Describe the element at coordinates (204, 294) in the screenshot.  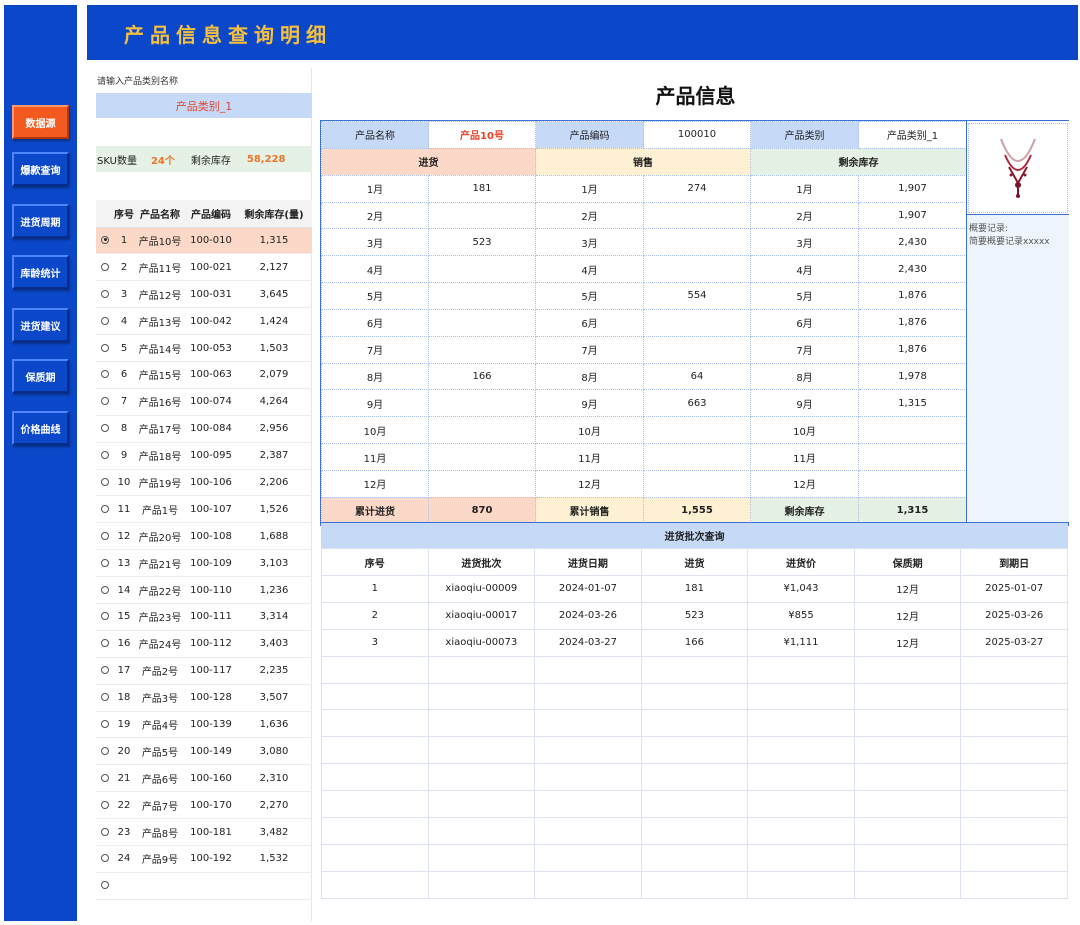
I see `product-list-row: 3 产品12号 100-031 3,645` at that location.